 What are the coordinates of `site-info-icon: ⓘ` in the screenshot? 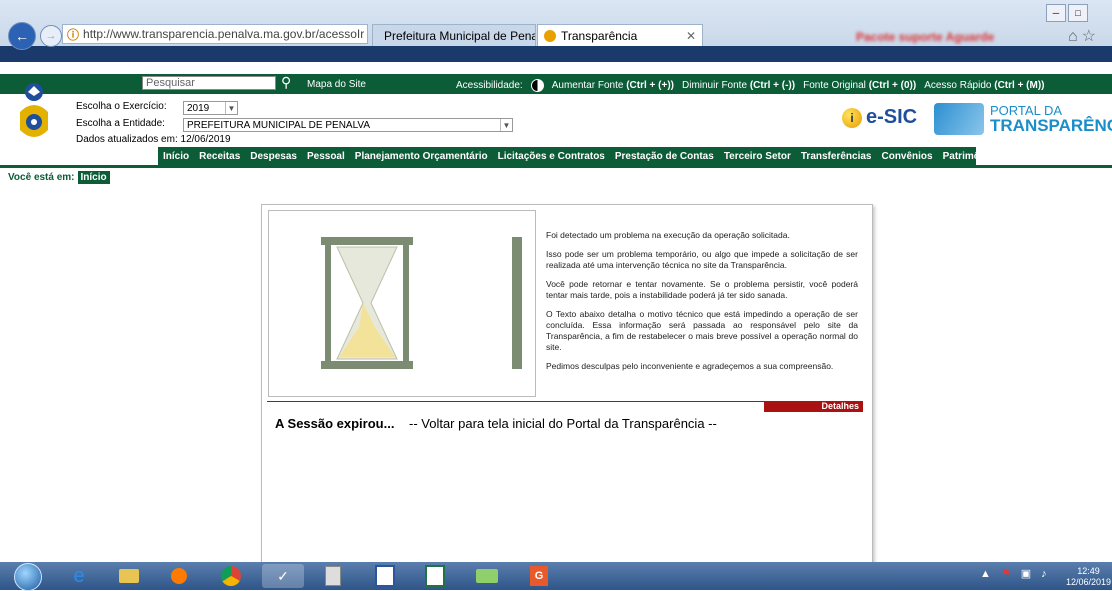 It's located at (73, 34).